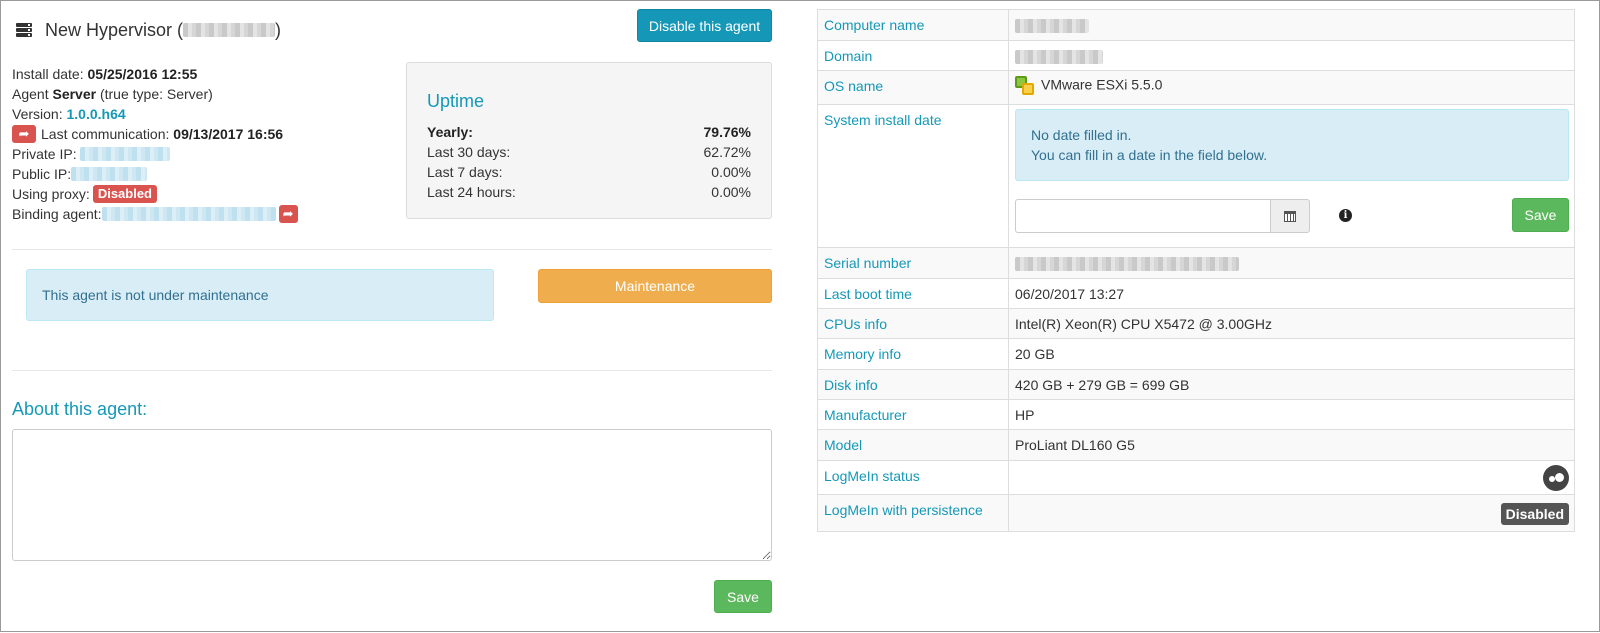  I want to click on redacted-computer-name, so click(1052, 26).